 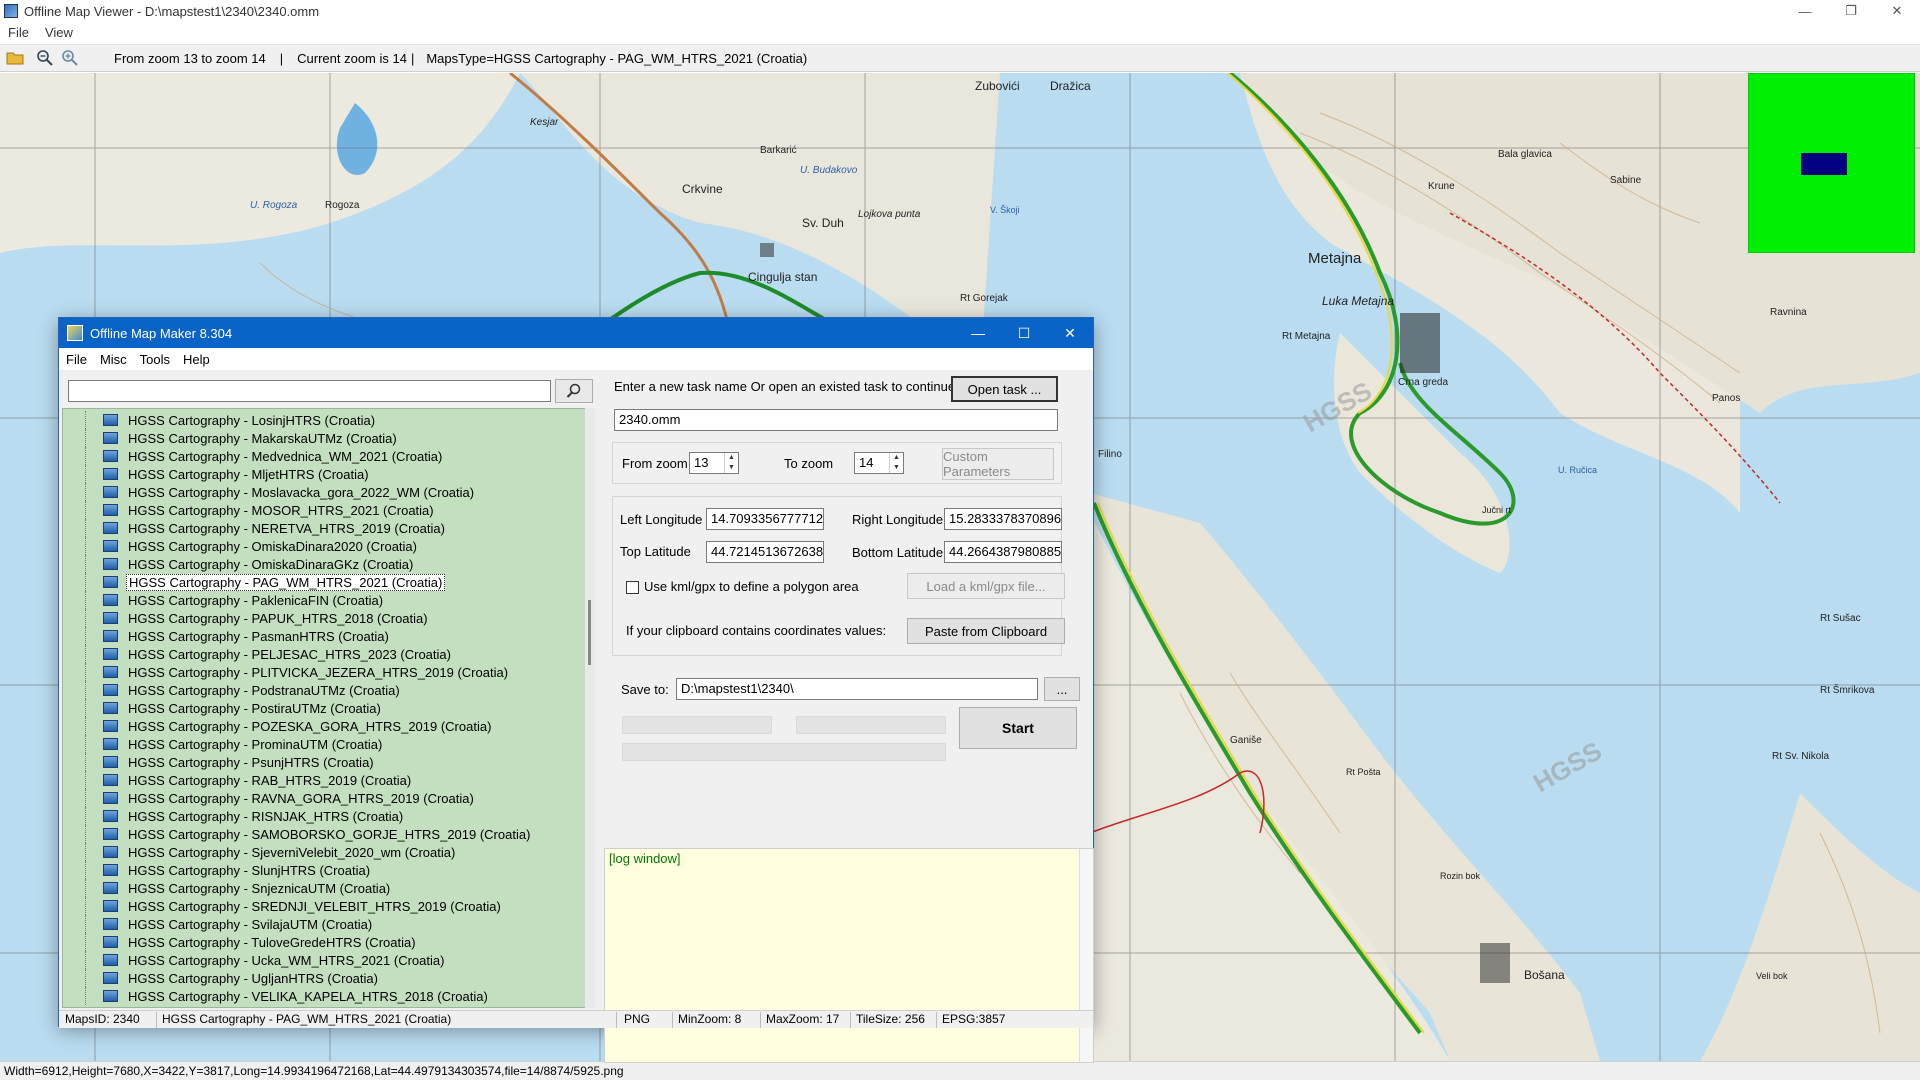 I want to click on dialog-titlebar: Offline Map Maker 8.304 — ☐ ✕, so click(x=576, y=333).